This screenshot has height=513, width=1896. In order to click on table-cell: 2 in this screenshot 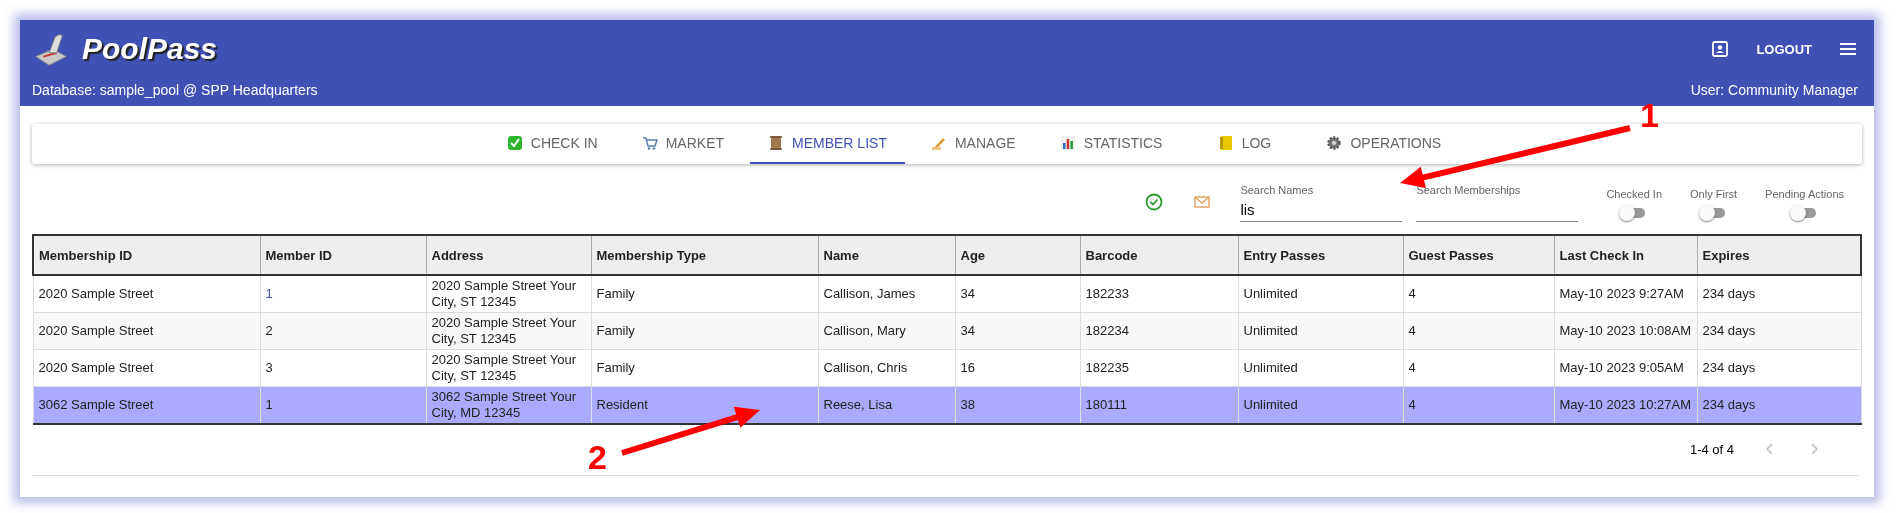, I will do `click(343, 331)`.